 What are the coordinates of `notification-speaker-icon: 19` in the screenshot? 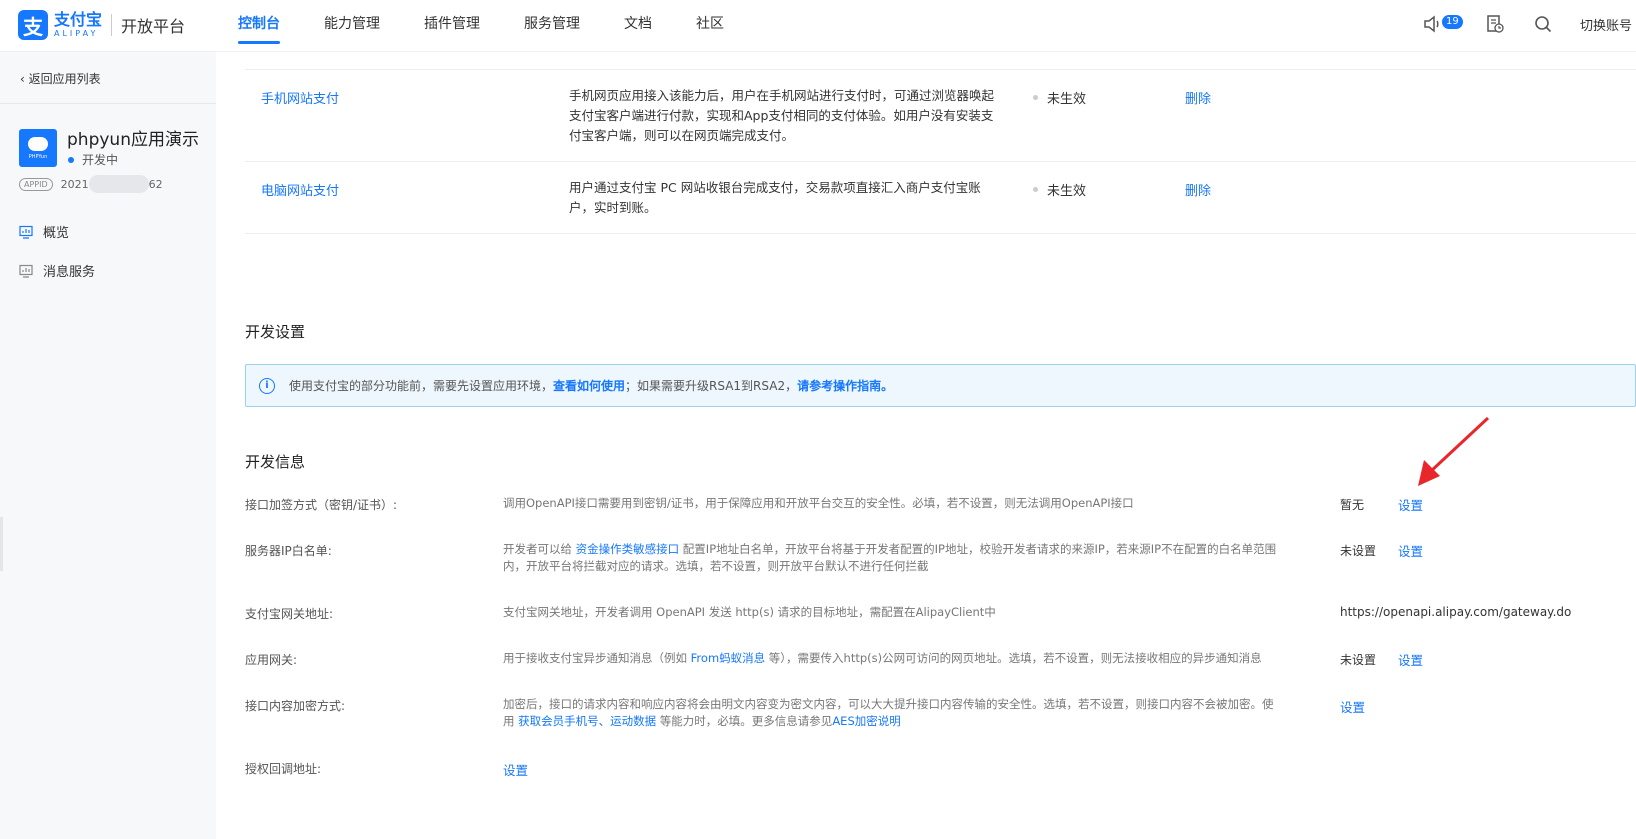 It's located at (1442, 24).